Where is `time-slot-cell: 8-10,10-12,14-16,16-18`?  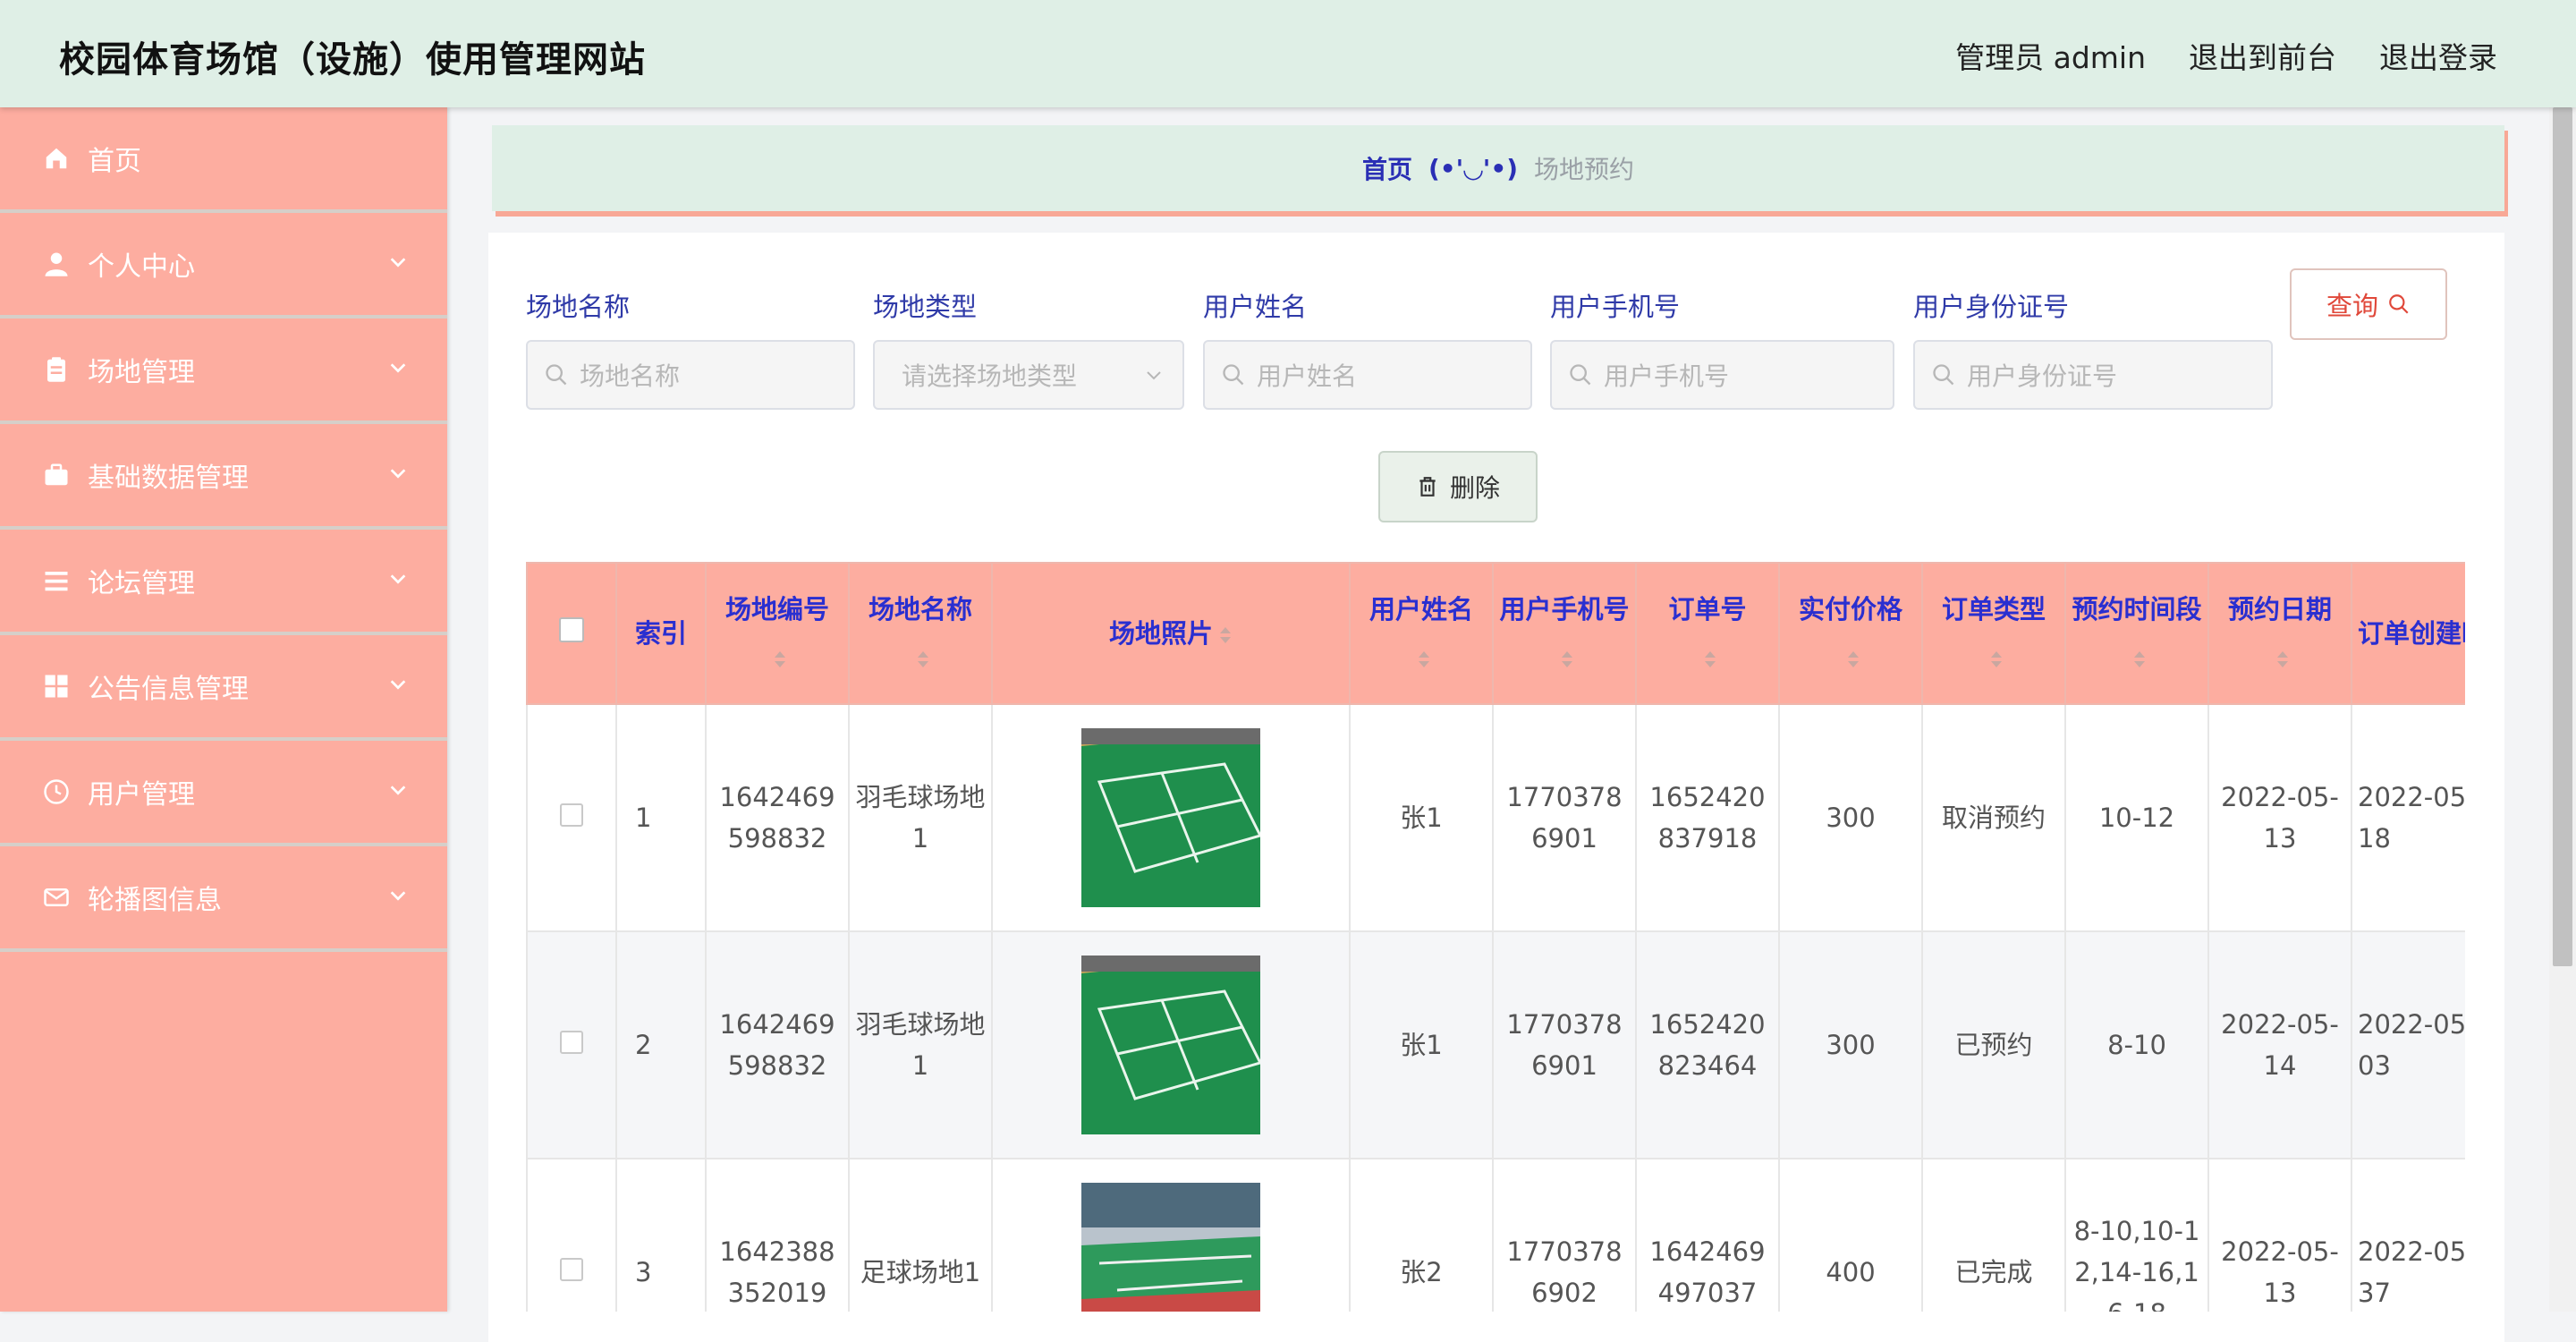 time-slot-cell: 8-10,10-12,14-16,16-18 is located at coordinates (2136, 1235).